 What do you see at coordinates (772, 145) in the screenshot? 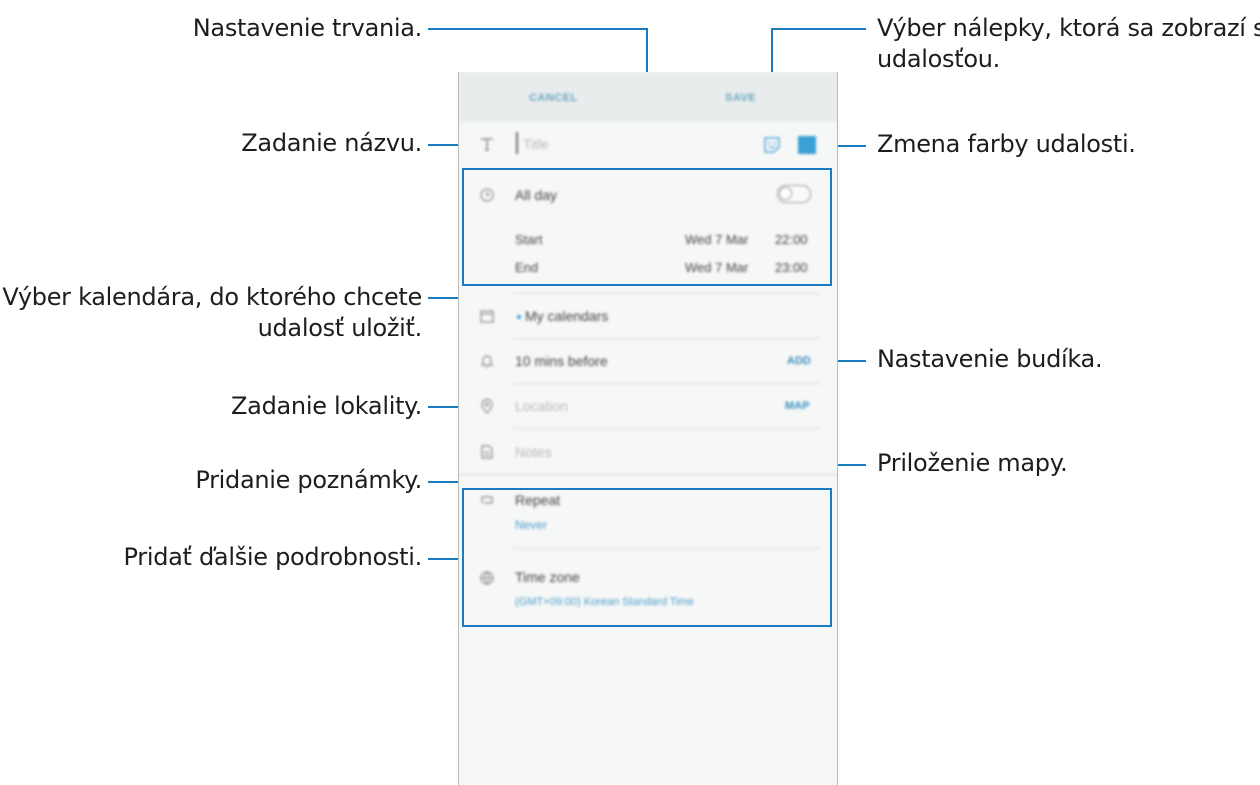
I see `sticker-icon` at bounding box center [772, 145].